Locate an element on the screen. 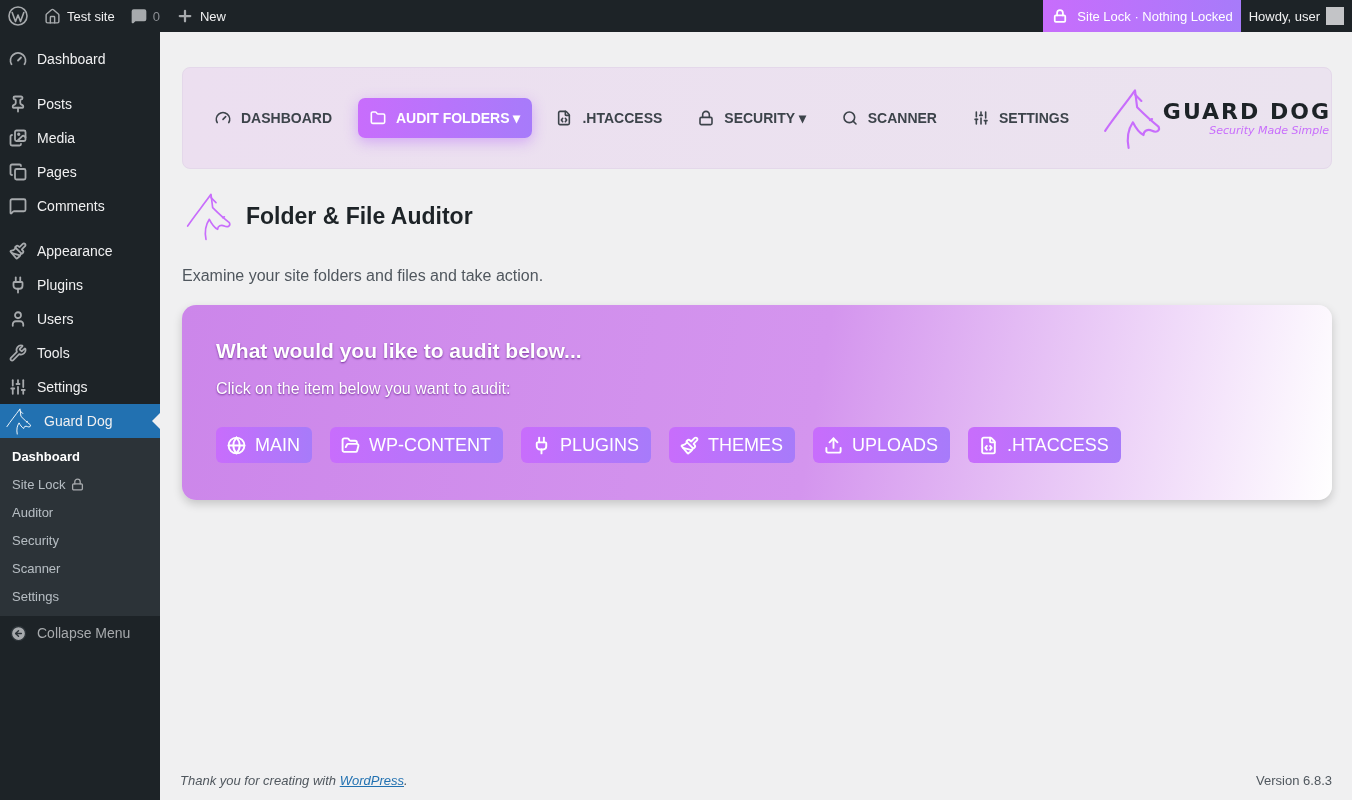 Image resolution: width=1352 pixels, height=800 pixels. sidebar-item: Settings is located at coordinates (80, 387).